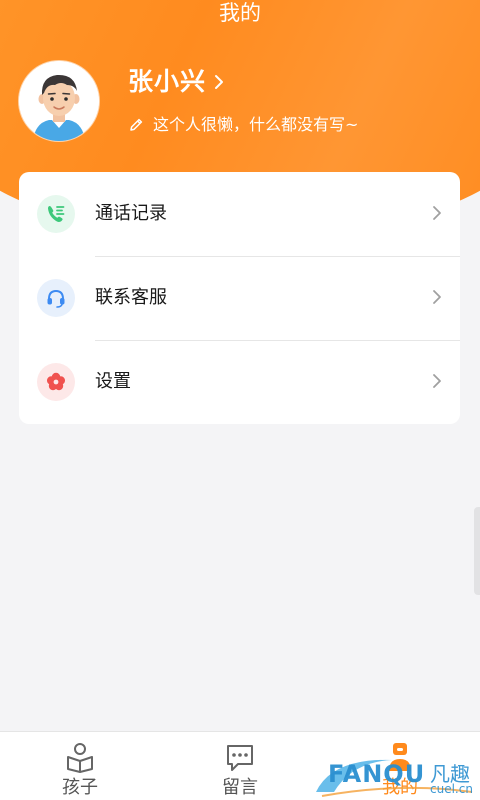 This screenshot has height=800, width=480. Describe the element at coordinates (477, 551) in the screenshot. I see `side-drawer-handle` at that location.